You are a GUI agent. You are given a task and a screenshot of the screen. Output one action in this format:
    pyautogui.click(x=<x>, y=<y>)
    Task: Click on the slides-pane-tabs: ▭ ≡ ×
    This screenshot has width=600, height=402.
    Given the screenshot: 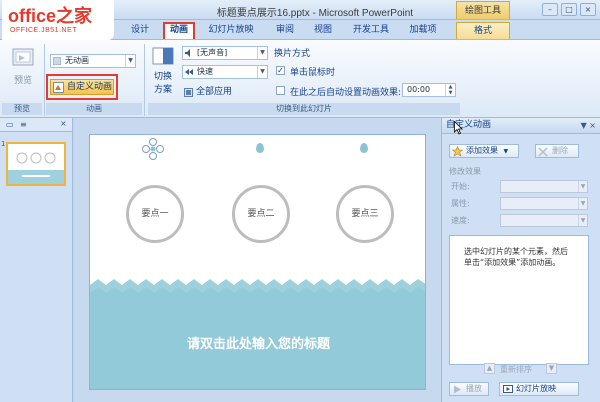 What is the action you would take?
    pyautogui.click(x=36, y=125)
    